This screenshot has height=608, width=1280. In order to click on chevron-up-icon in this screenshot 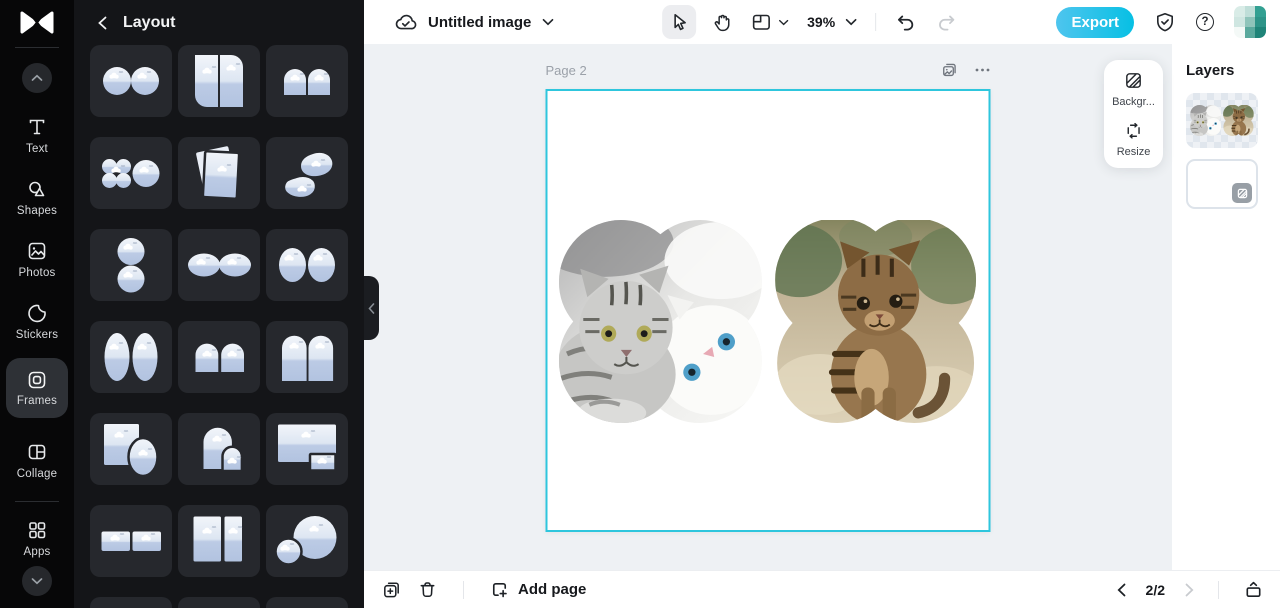, I will do `click(37, 77)`.